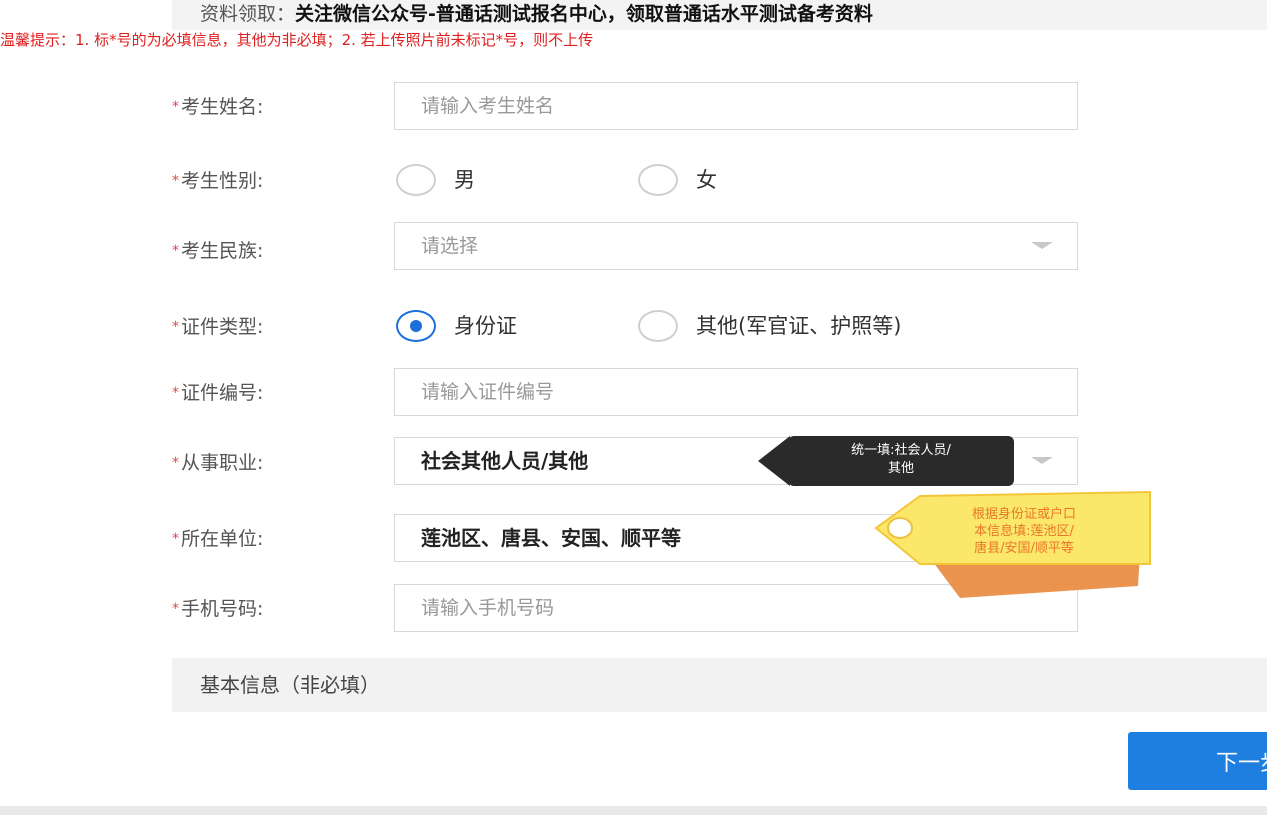 The image size is (1267, 815). I want to click on name-field-box, so click(736, 106).